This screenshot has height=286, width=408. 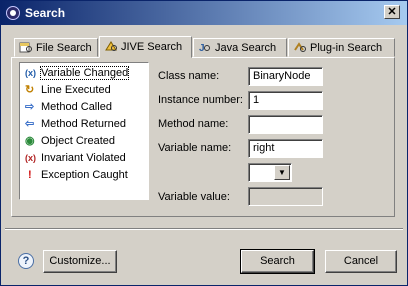 I want to click on list-item-line-executed: ↻ Line Executed, so click(x=84, y=90).